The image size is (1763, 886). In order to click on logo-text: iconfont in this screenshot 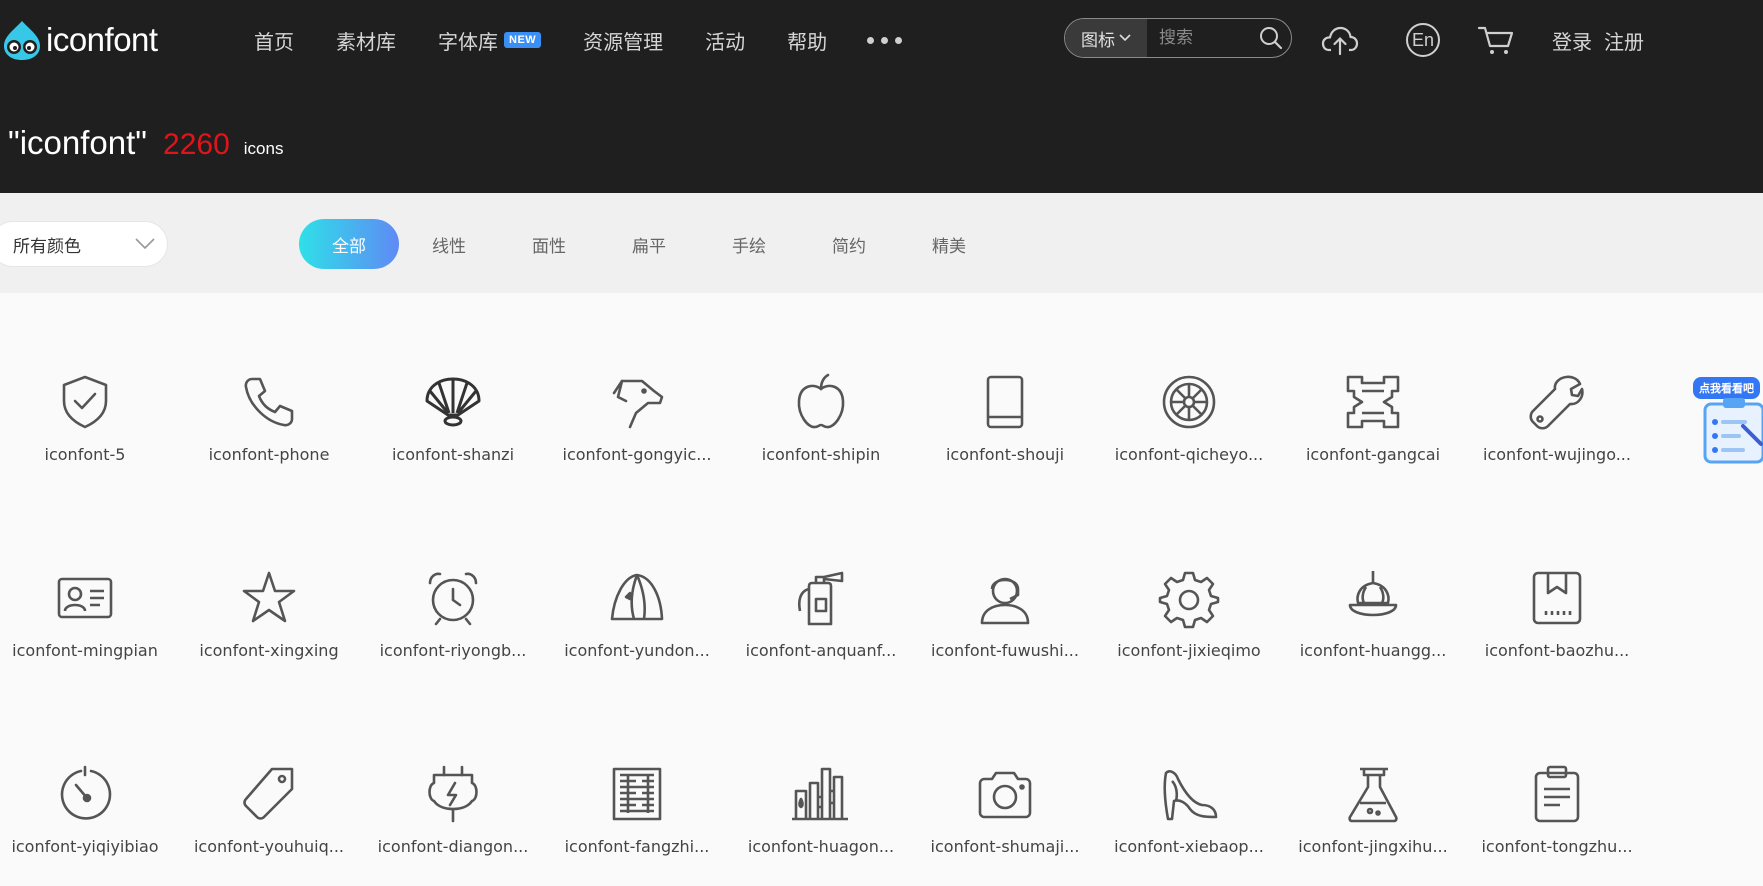, I will do `click(102, 39)`.